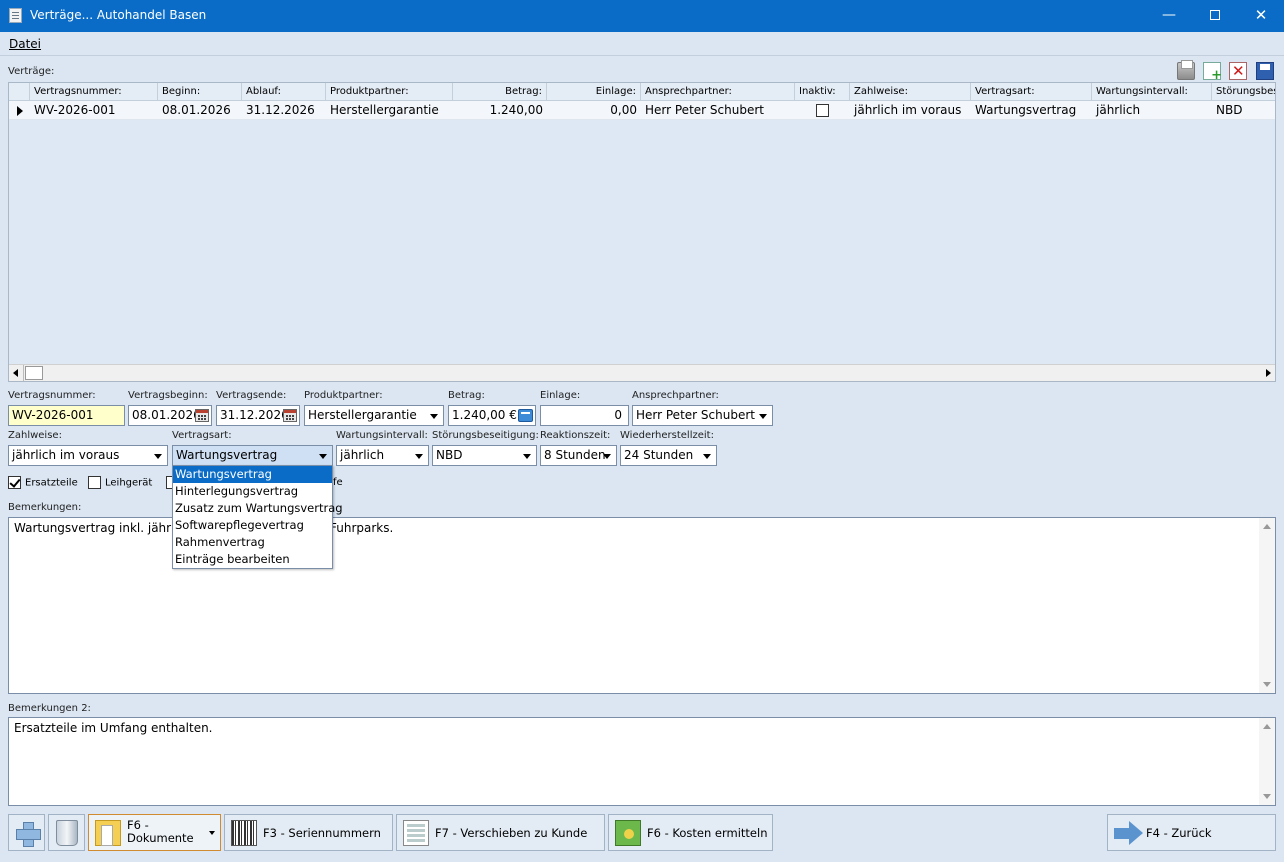 This screenshot has width=1284, height=862. What do you see at coordinates (15, 373) in the screenshot?
I see `scroll-left-icon` at bounding box center [15, 373].